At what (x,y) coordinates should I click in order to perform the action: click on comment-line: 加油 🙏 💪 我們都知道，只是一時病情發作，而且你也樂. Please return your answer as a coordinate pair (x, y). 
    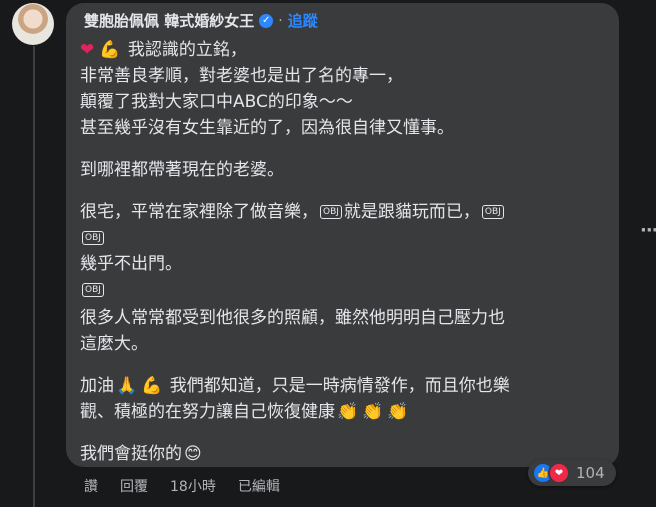
    Looking at the image, I should click on (345, 386).